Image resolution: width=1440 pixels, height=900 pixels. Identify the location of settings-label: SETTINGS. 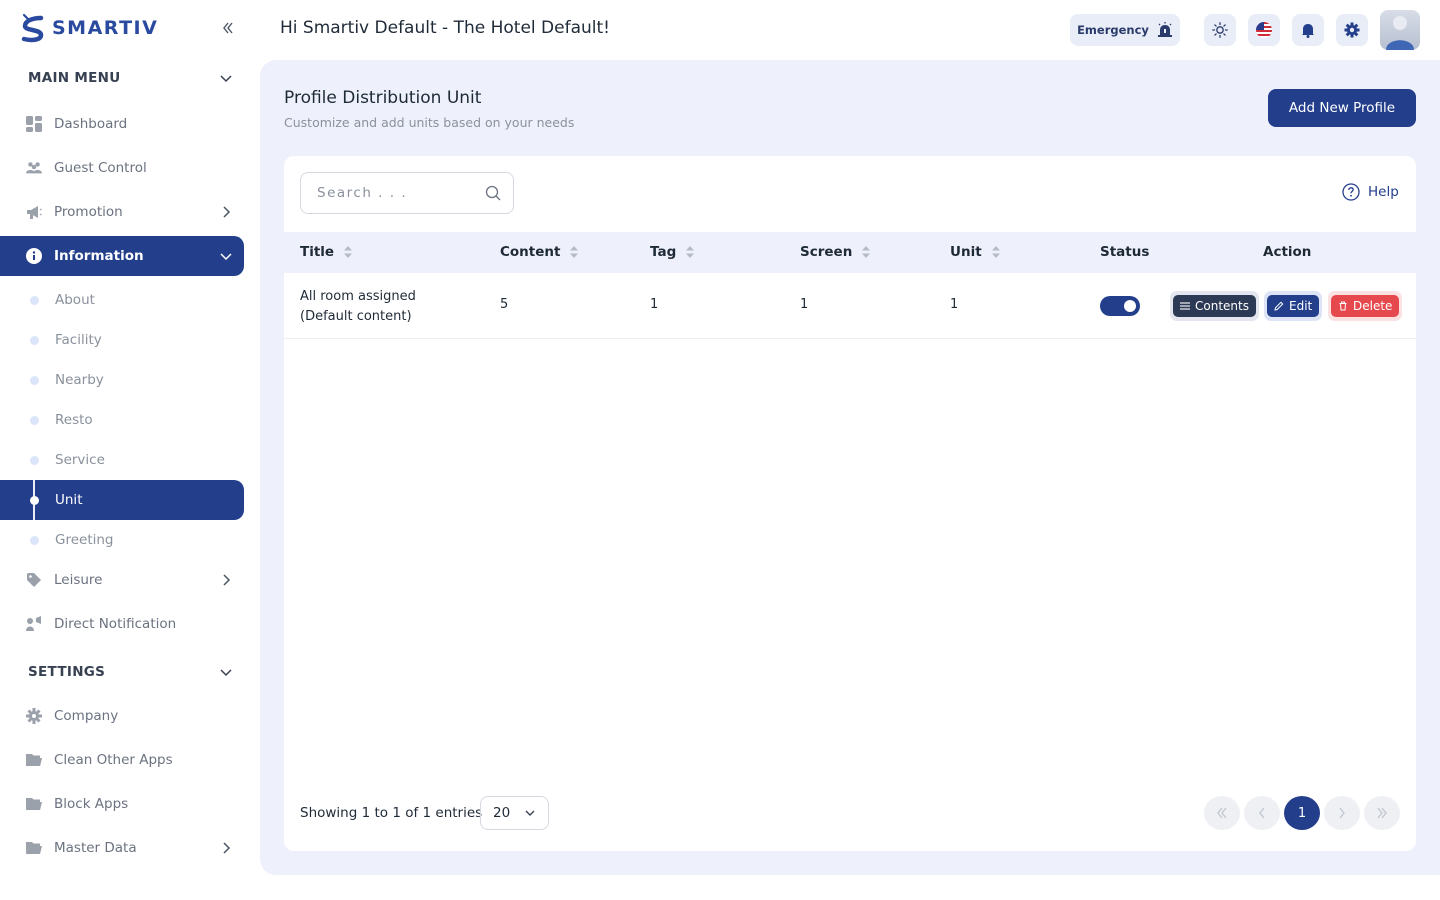
(67, 672).